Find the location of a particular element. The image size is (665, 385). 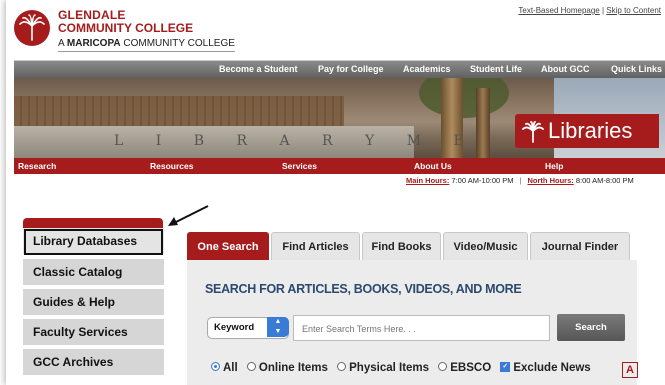

option-physical-items: Physical Items is located at coordinates (383, 368).